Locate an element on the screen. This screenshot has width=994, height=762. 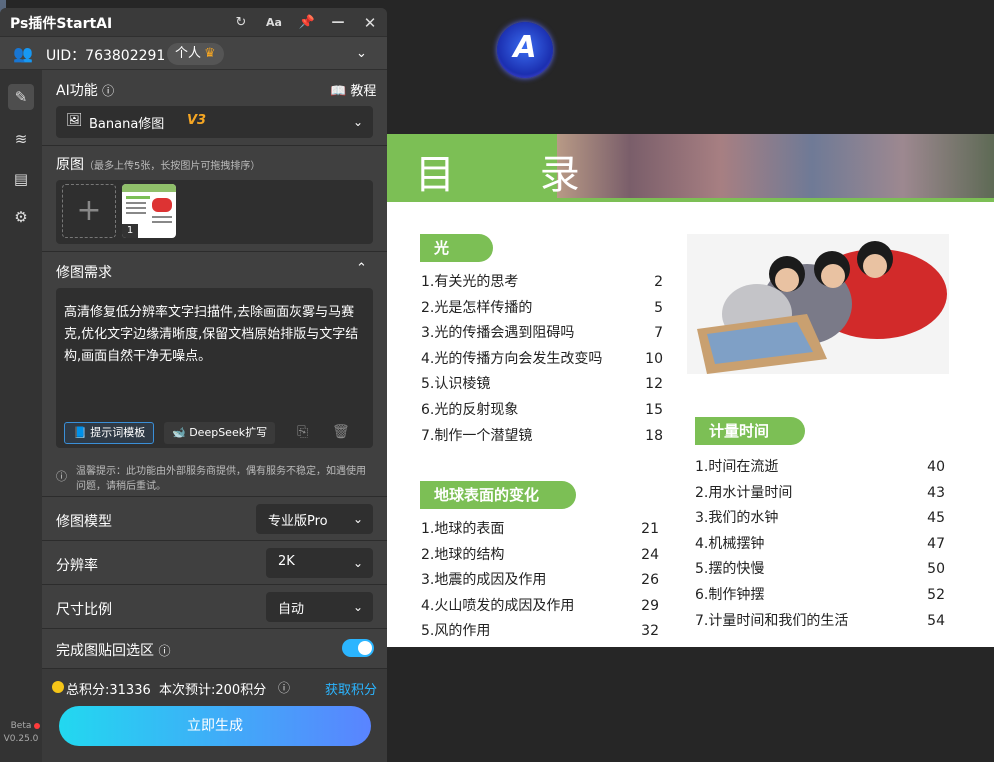
notice-icon: ⓘ is located at coordinates (61, 476).